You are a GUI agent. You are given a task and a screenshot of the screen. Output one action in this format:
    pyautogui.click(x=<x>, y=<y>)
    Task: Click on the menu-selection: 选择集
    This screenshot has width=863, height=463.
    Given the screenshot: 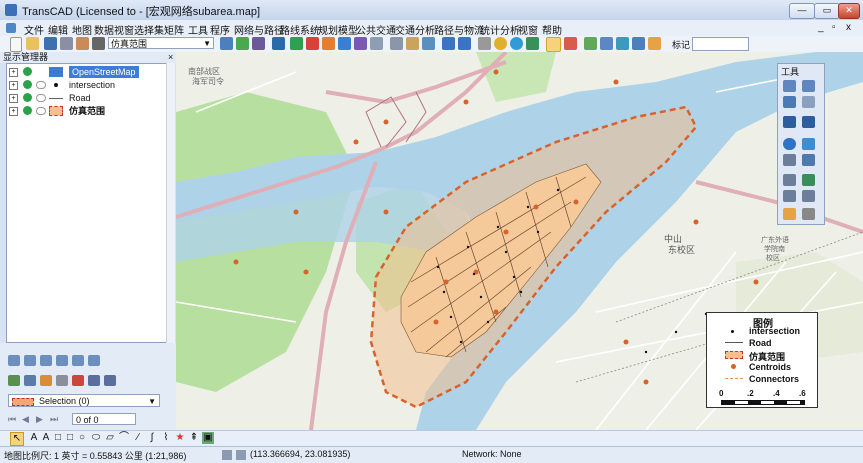 What is the action you would take?
    pyautogui.click(x=149, y=29)
    